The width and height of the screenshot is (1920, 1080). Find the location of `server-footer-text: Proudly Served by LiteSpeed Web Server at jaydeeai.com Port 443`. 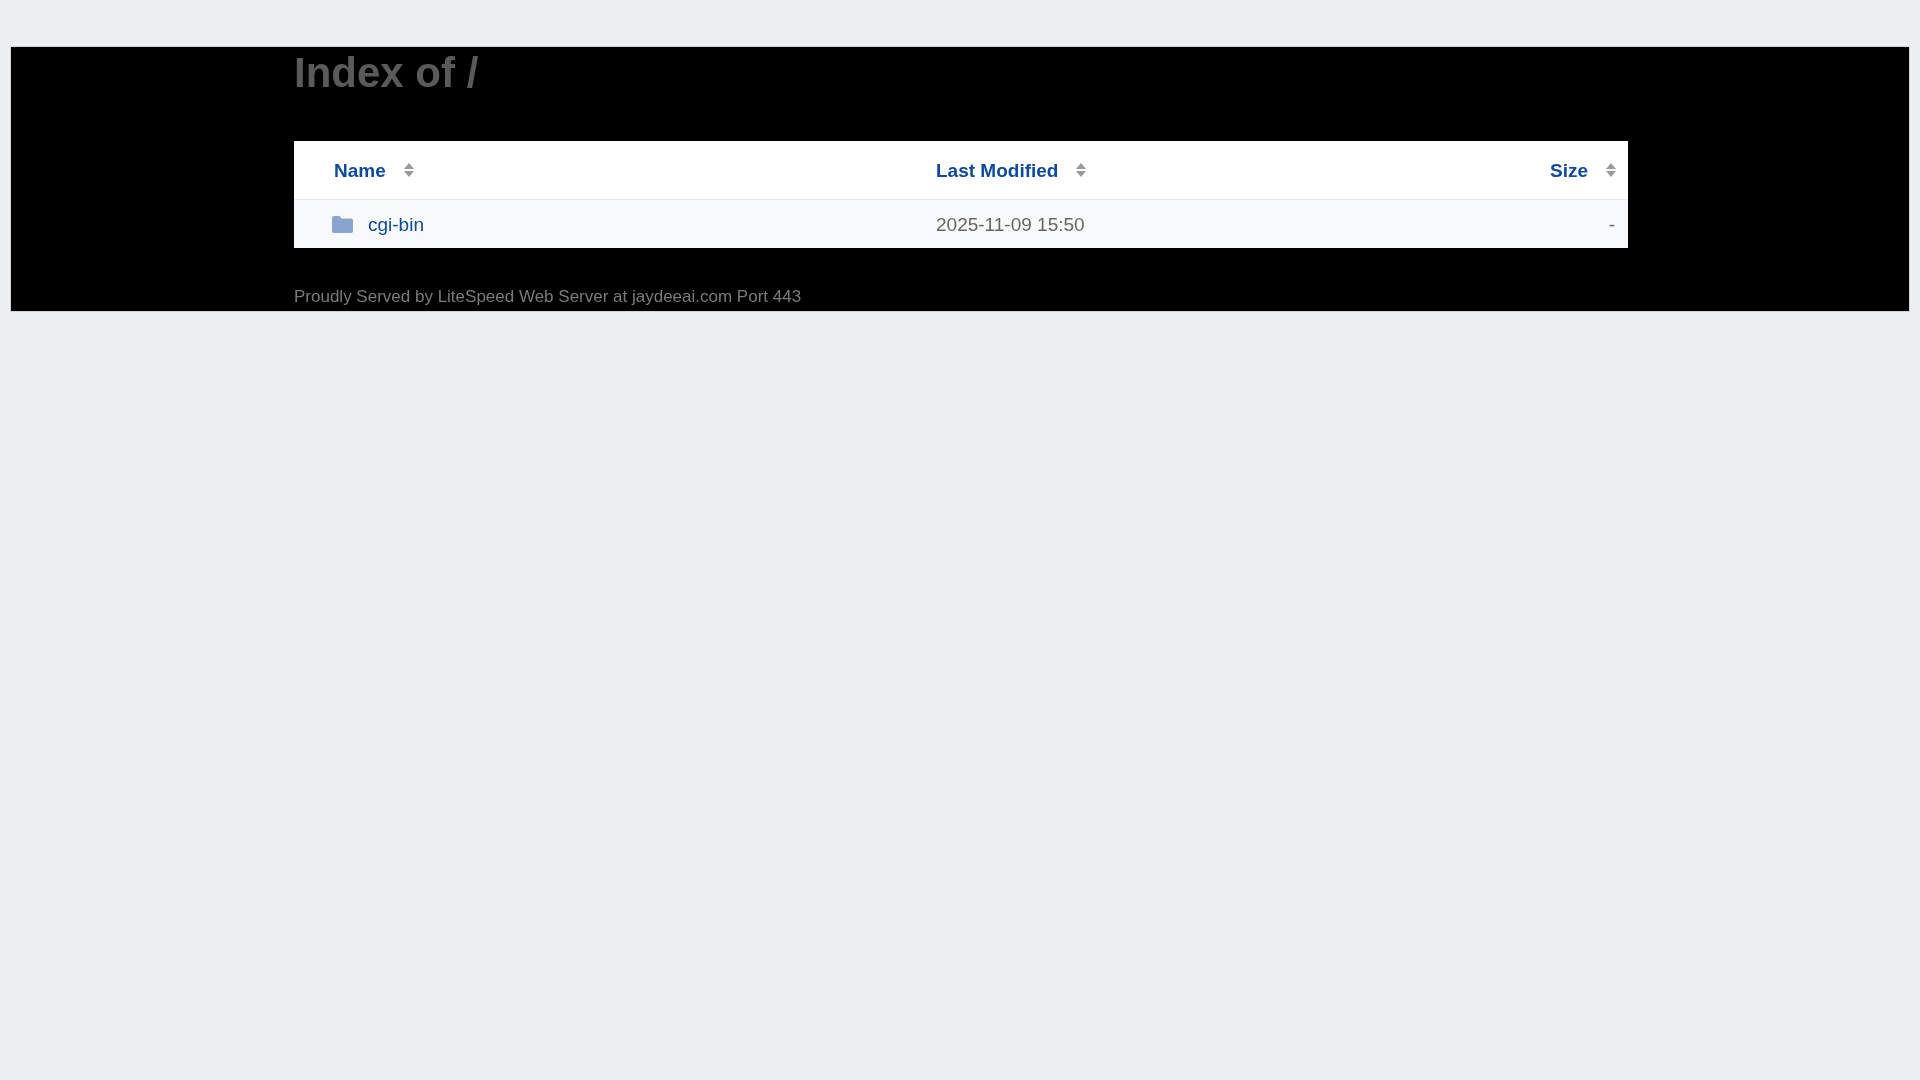

server-footer-text: Proudly Served by LiteSpeed Web Server at jaydeeai.com Port 443 is located at coordinates (548, 296).